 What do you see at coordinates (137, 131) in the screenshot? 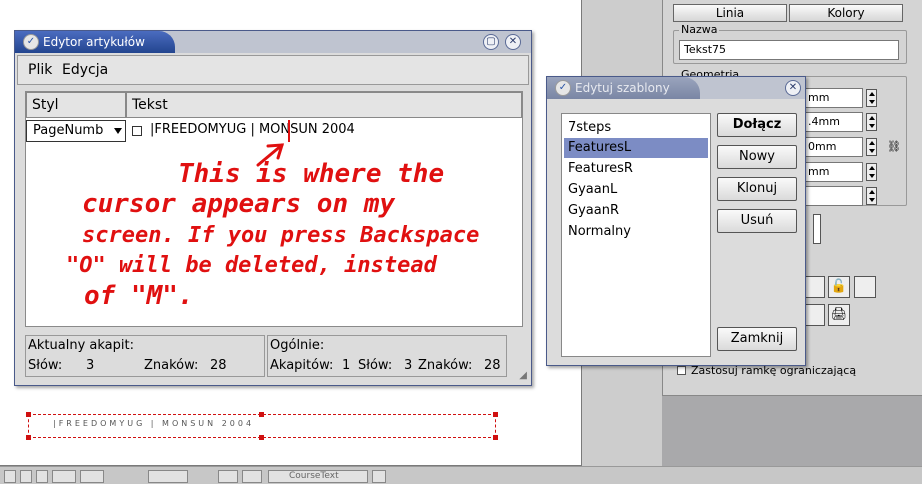
I see `paragraph-checkbox` at bounding box center [137, 131].